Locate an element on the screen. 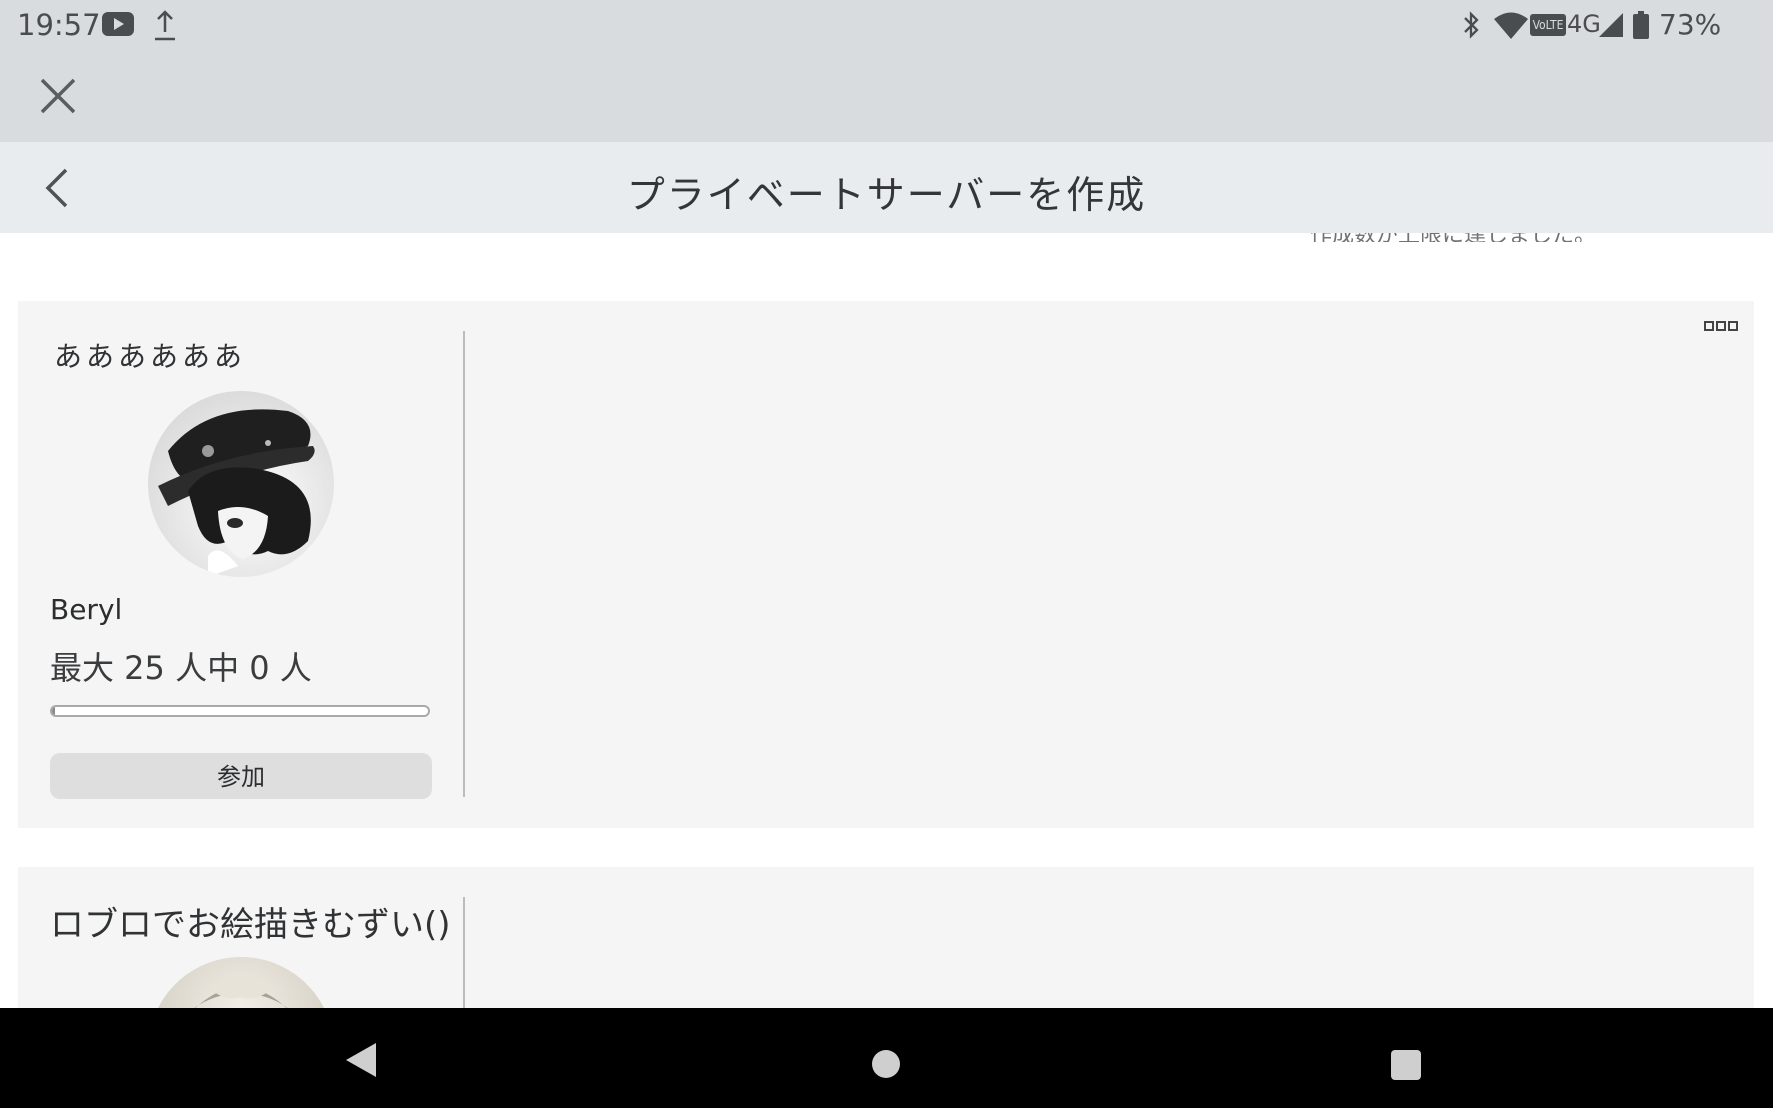  top-action-bar is located at coordinates (886, 97).